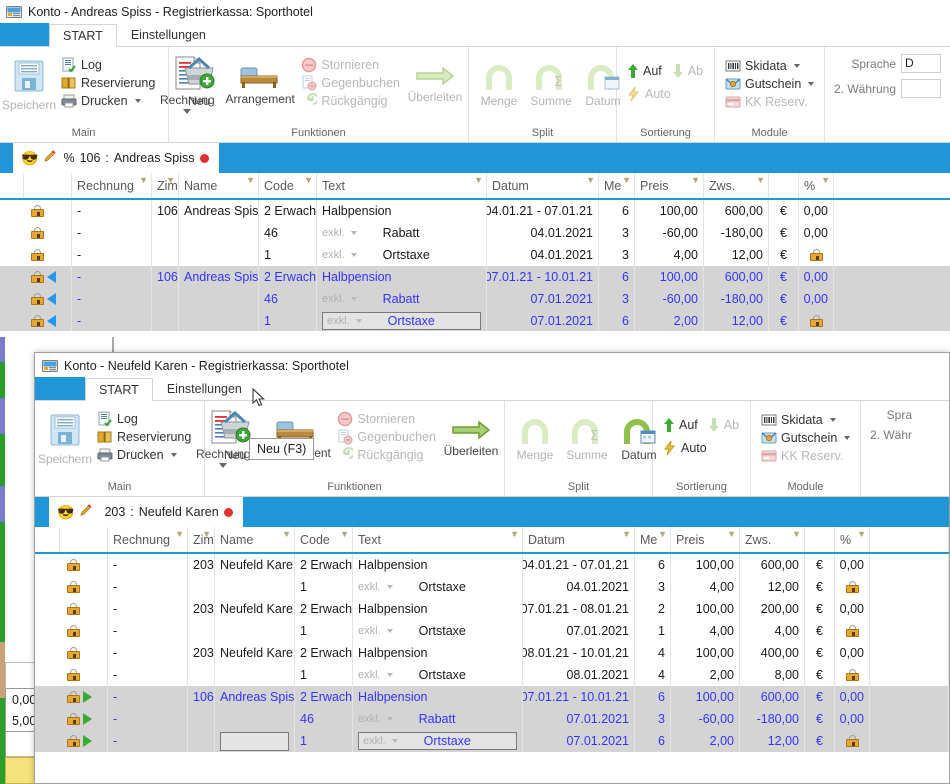 The width and height of the screenshot is (950, 784). Describe the element at coordinates (165, 185) in the screenshot. I see `col-zim: Zim ▼` at that location.